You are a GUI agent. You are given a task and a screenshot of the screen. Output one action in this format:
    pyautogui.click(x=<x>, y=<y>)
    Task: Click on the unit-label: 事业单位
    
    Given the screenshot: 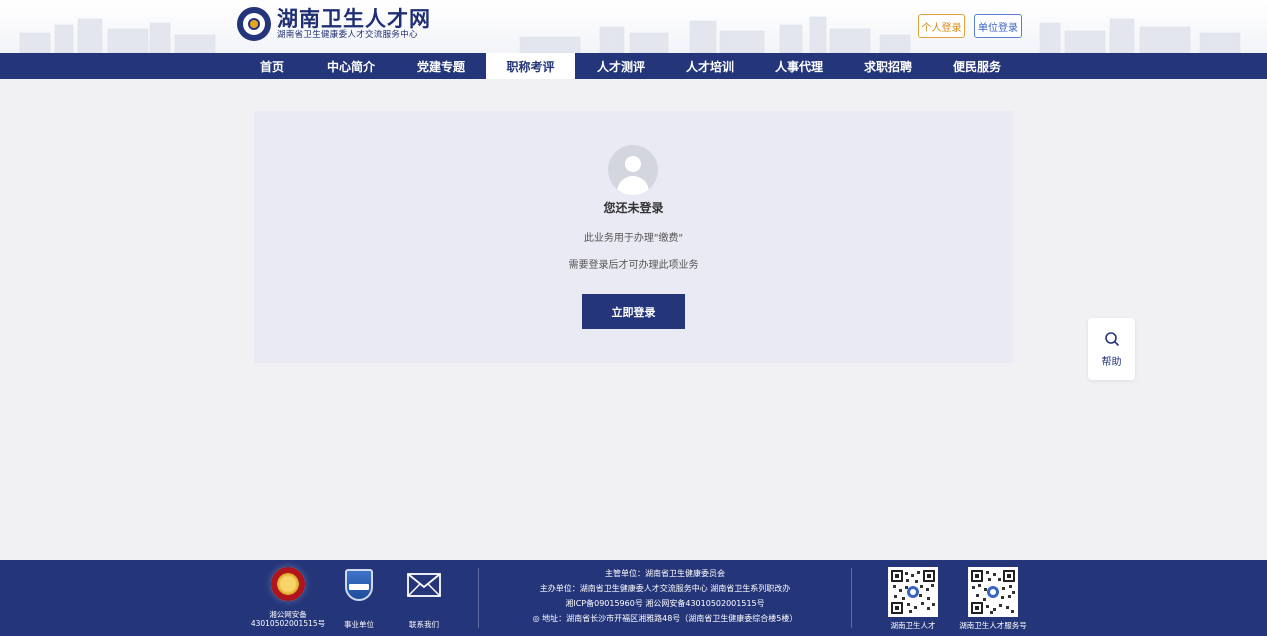 What is the action you would take?
    pyautogui.click(x=359, y=624)
    